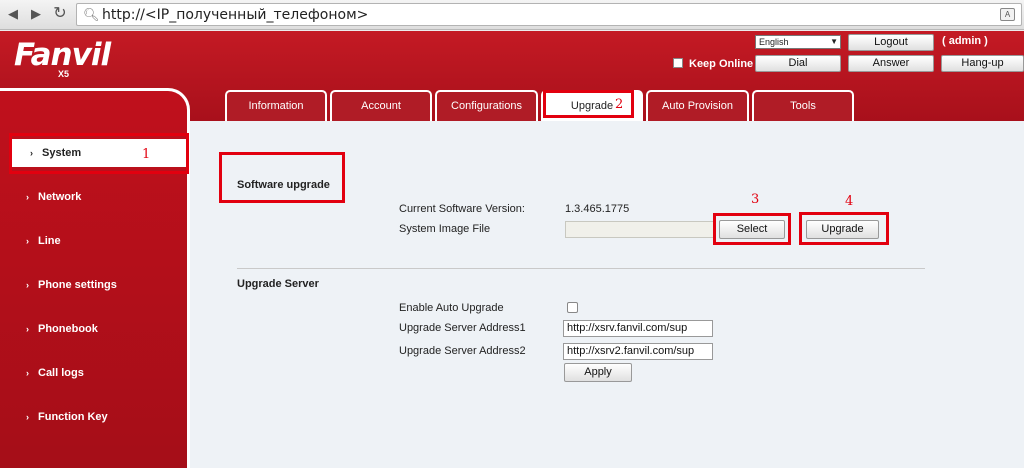 This screenshot has height=468, width=1024. What do you see at coordinates (965, 41) in the screenshot?
I see `current-user: ( admin )` at bounding box center [965, 41].